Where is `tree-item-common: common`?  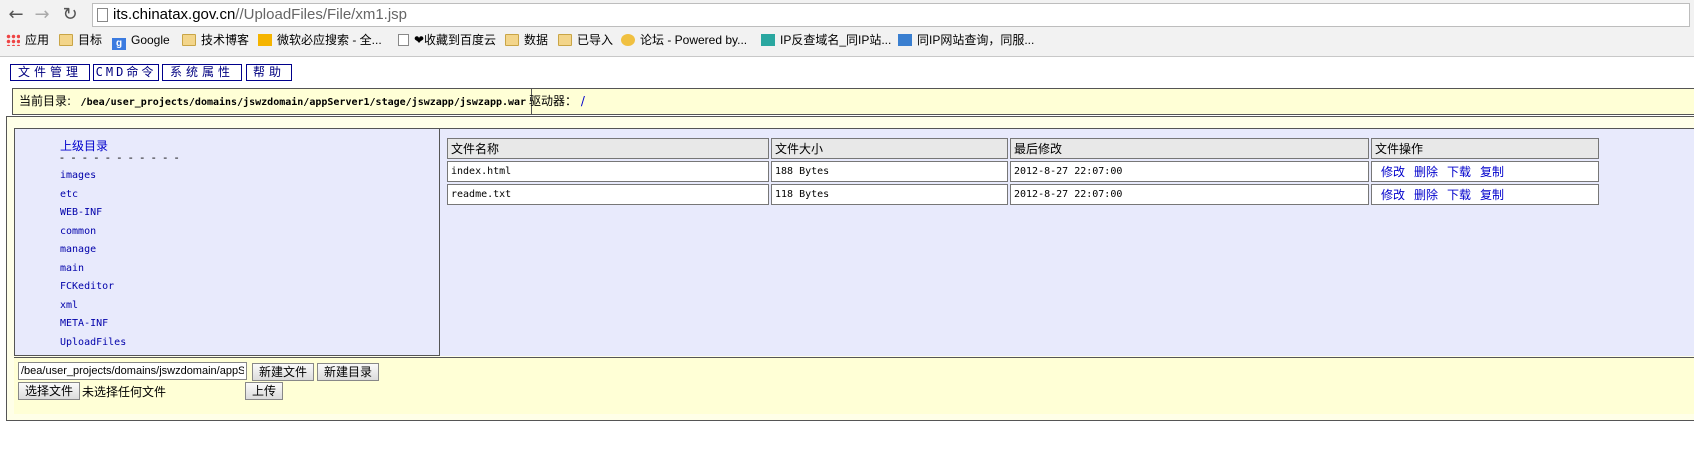 tree-item-common: common is located at coordinates (78, 231).